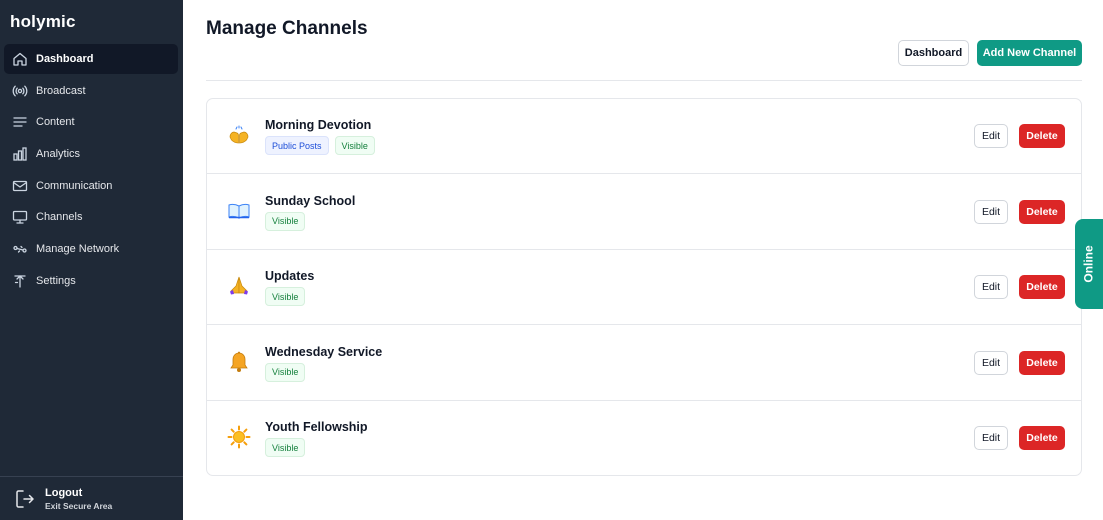  What do you see at coordinates (19, 59) in the screenshot?
I see `home-icon` at bounding box center [19, 59].